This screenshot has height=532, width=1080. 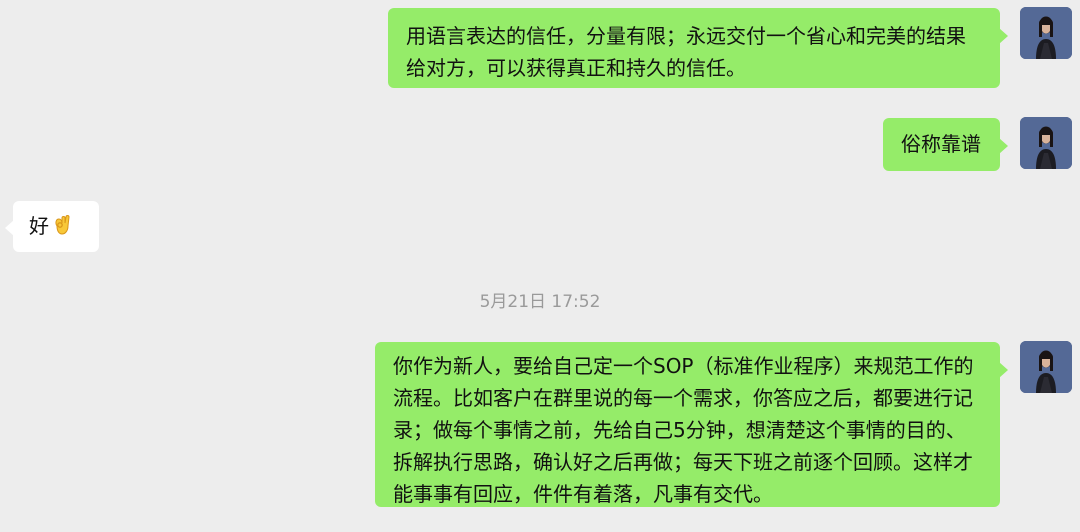 I want to click on message-text: 好, so click(x=39, y=226).